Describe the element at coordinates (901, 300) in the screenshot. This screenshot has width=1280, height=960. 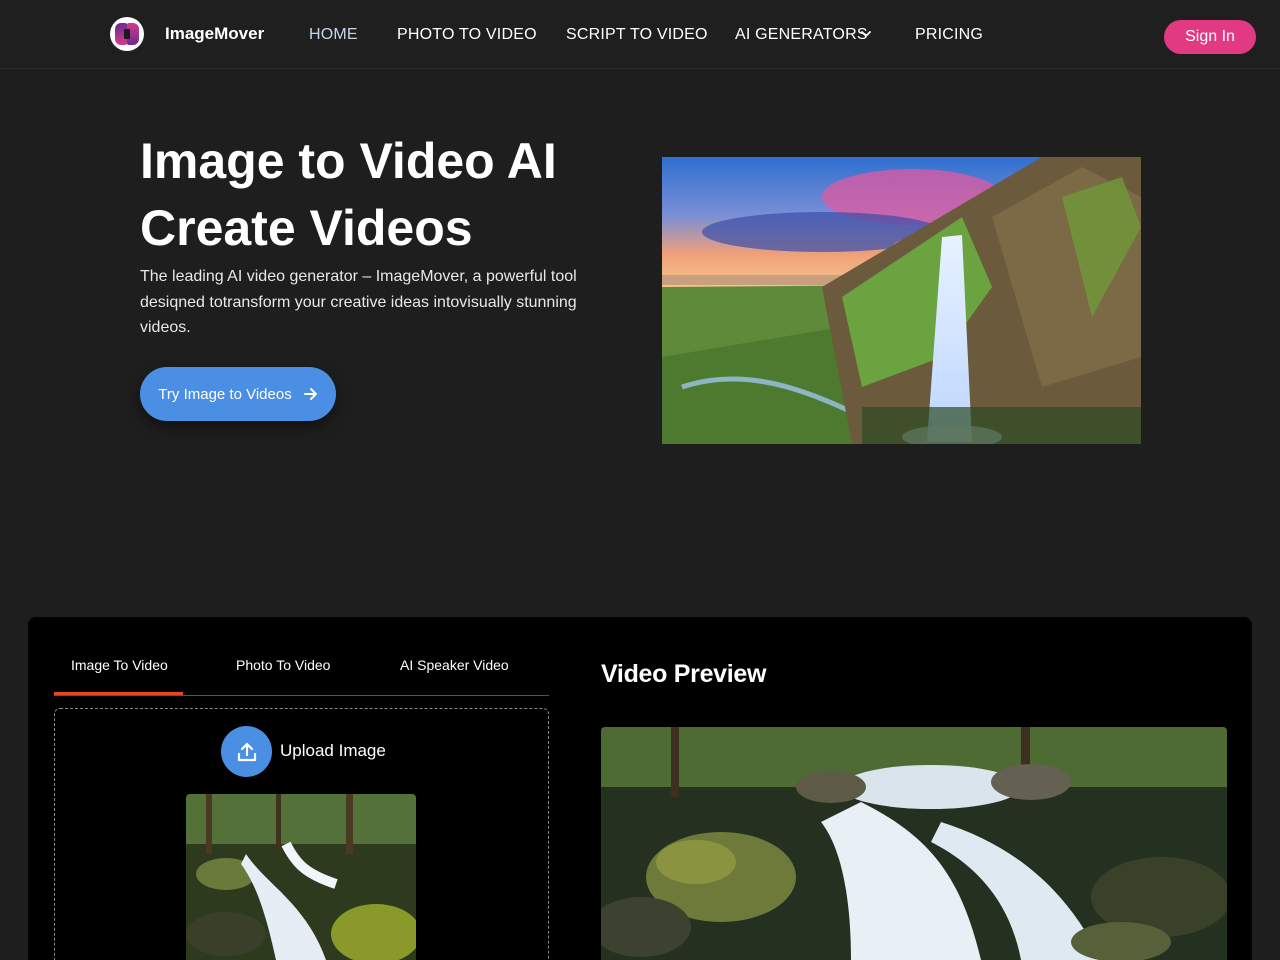
I see `hero-waterfall-image` at that location.